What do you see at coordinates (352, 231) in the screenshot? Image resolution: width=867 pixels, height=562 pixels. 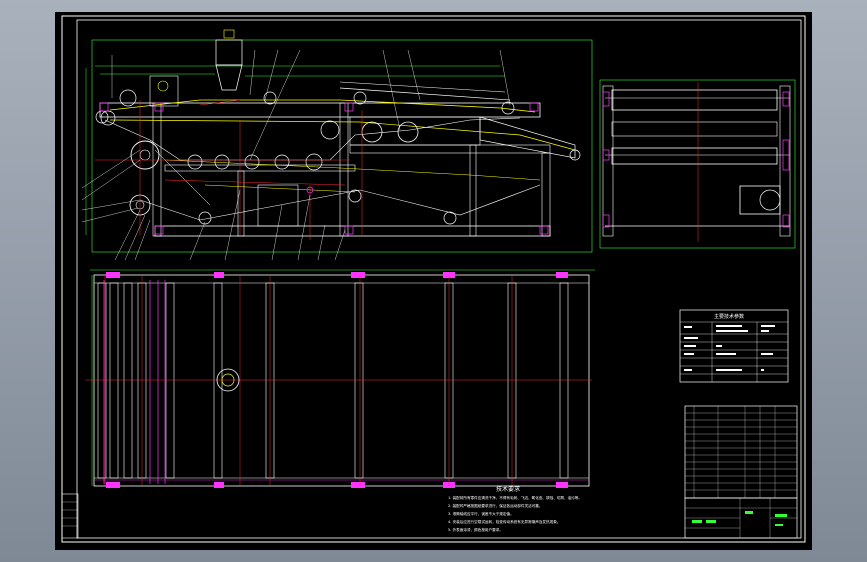 I see `base-beam` at bounding box center [352, 231].